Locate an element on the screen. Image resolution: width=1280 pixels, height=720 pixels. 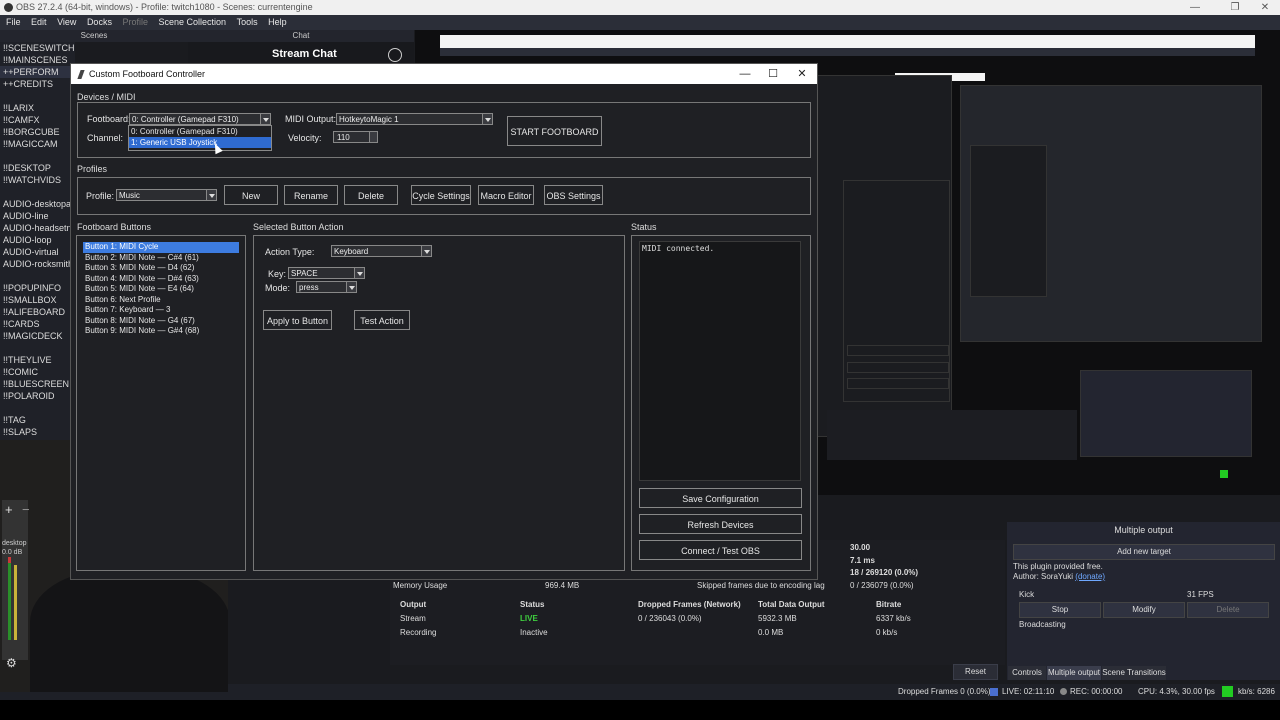
col-bitrate: Bitrate is located at coordinates (889, 604).